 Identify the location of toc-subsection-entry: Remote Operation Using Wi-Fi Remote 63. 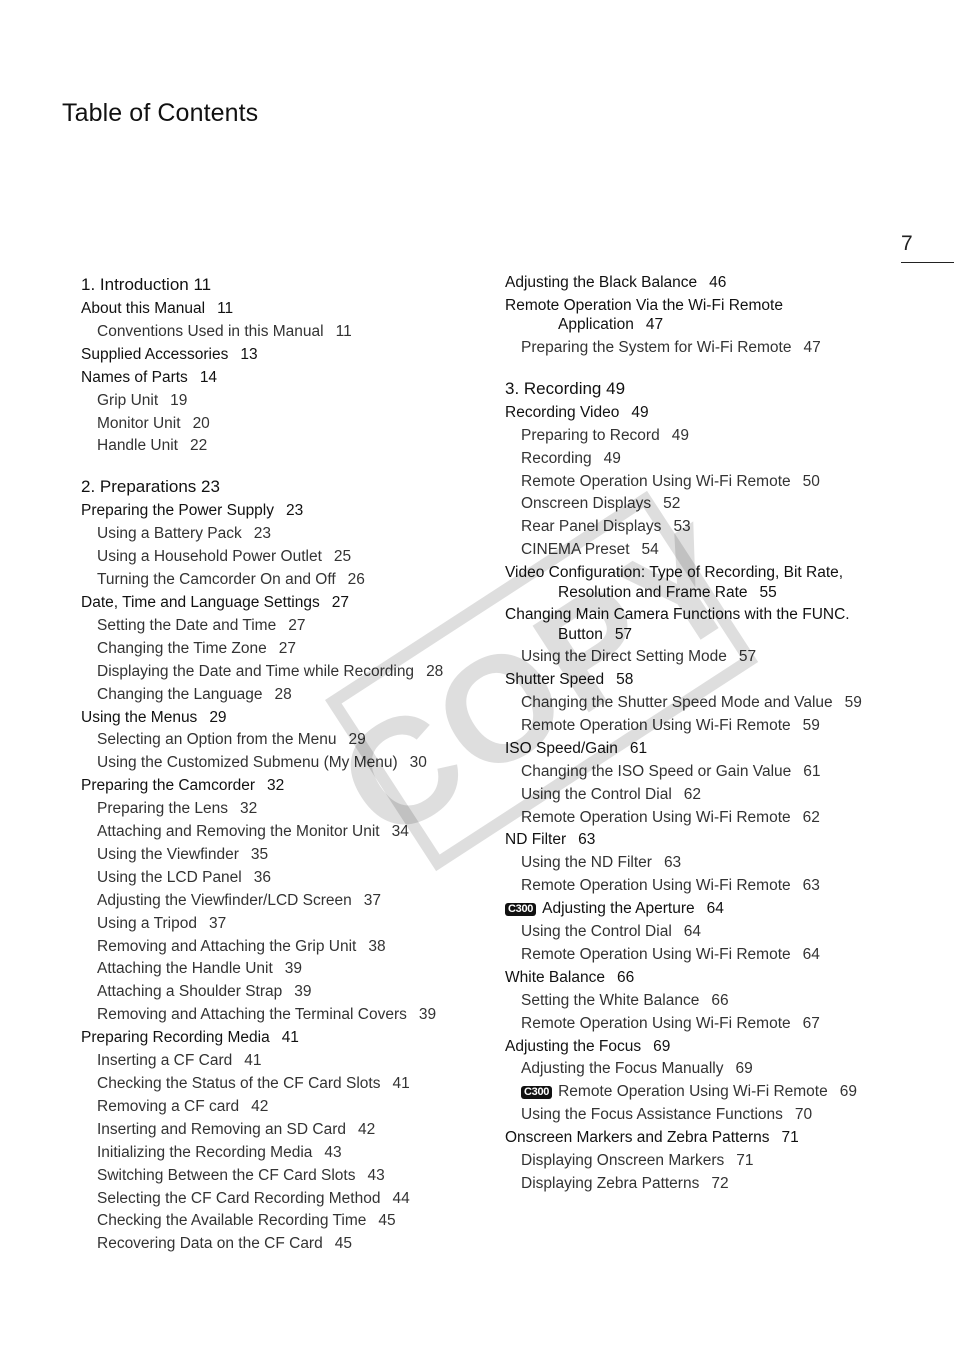
(720, 886).